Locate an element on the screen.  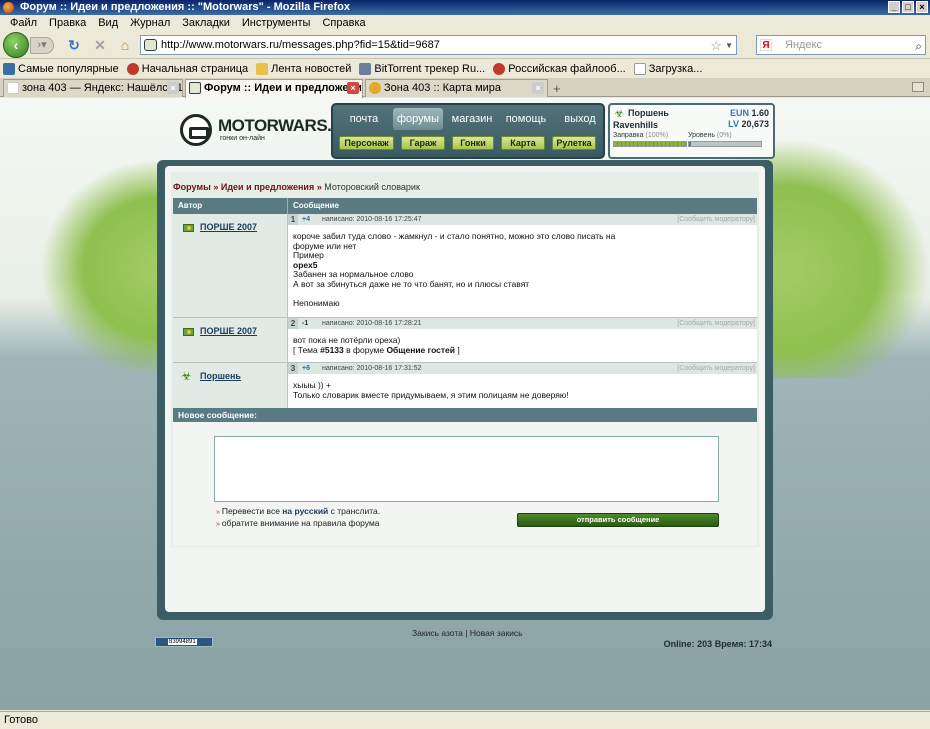
tab-list-icon is located at coordinates (918, 87).